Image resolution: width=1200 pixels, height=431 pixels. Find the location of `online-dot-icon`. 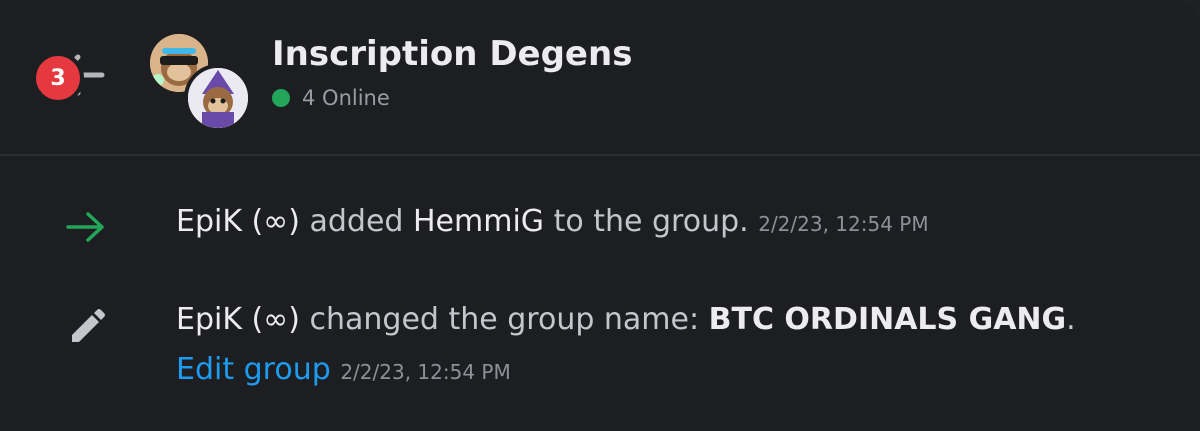

online-dot-icon is located at coordinates (281, 98).